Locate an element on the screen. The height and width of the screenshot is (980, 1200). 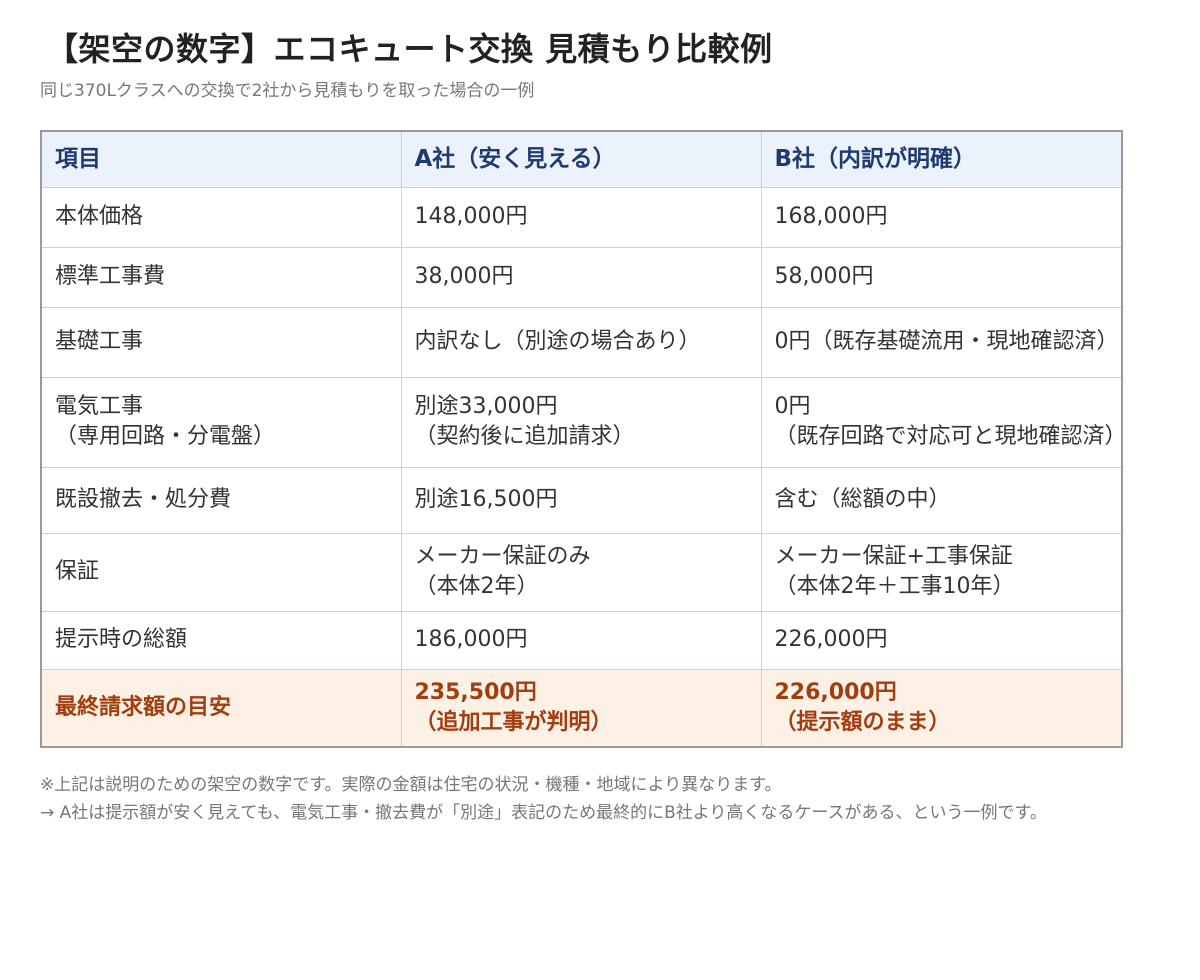
row-b-cell: 226,000円 is located at coordinates (942, 640).